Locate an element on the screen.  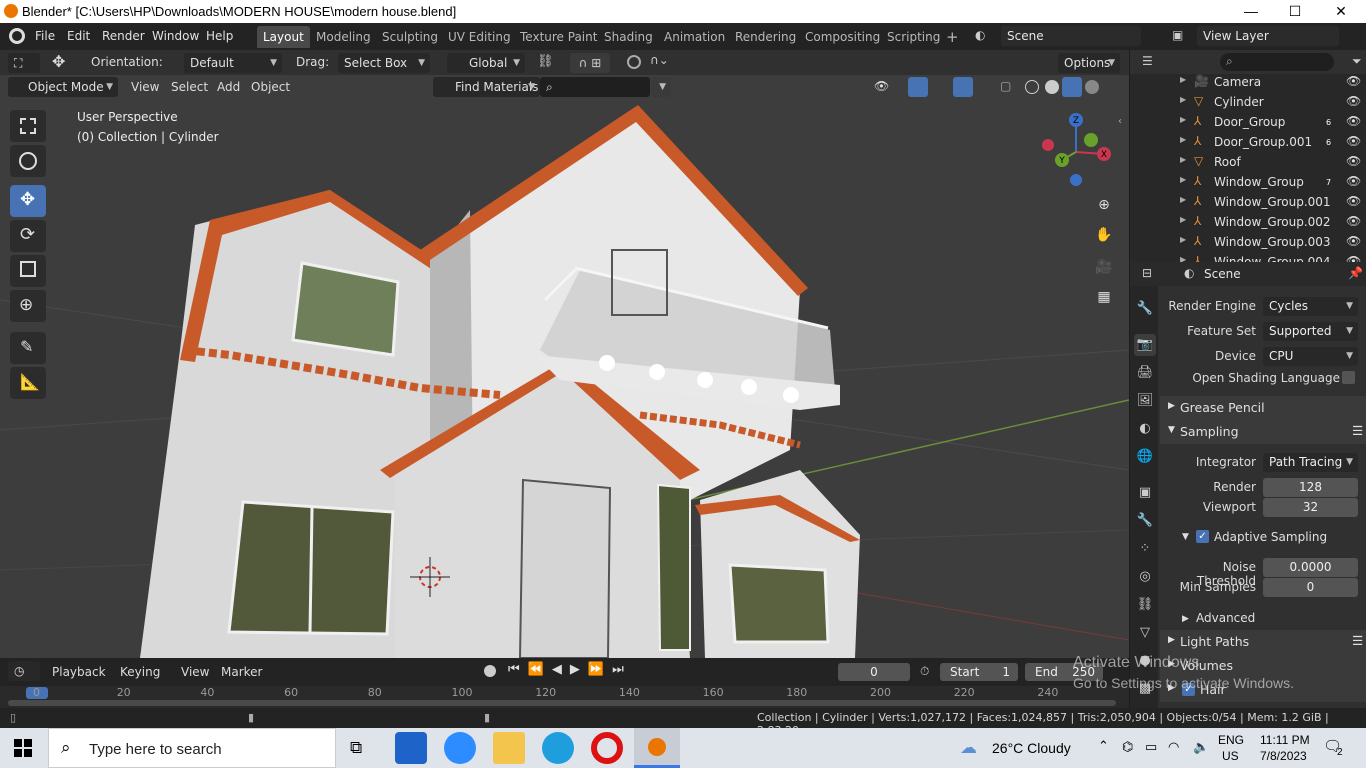
render-engine-dropdown: Cycles ▼ is located at coordinates (1310, 306).